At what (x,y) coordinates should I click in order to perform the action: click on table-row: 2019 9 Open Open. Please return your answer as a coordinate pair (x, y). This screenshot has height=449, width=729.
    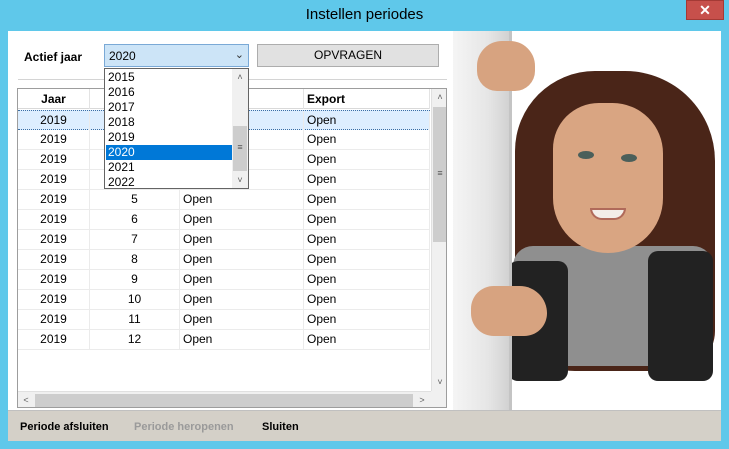
    Looking at the image, I should click on (224, 280).